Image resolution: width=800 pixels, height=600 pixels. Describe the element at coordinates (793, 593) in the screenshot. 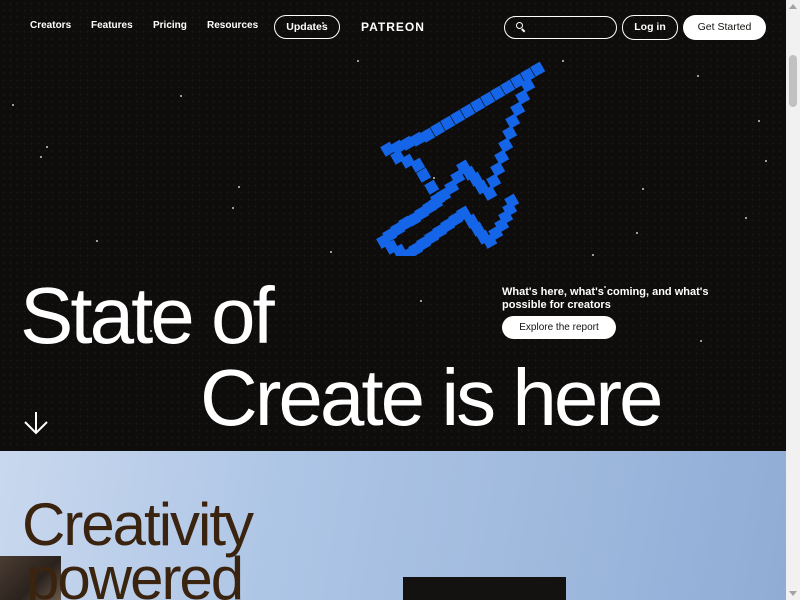

I see `scroll-down-icon` at that location.